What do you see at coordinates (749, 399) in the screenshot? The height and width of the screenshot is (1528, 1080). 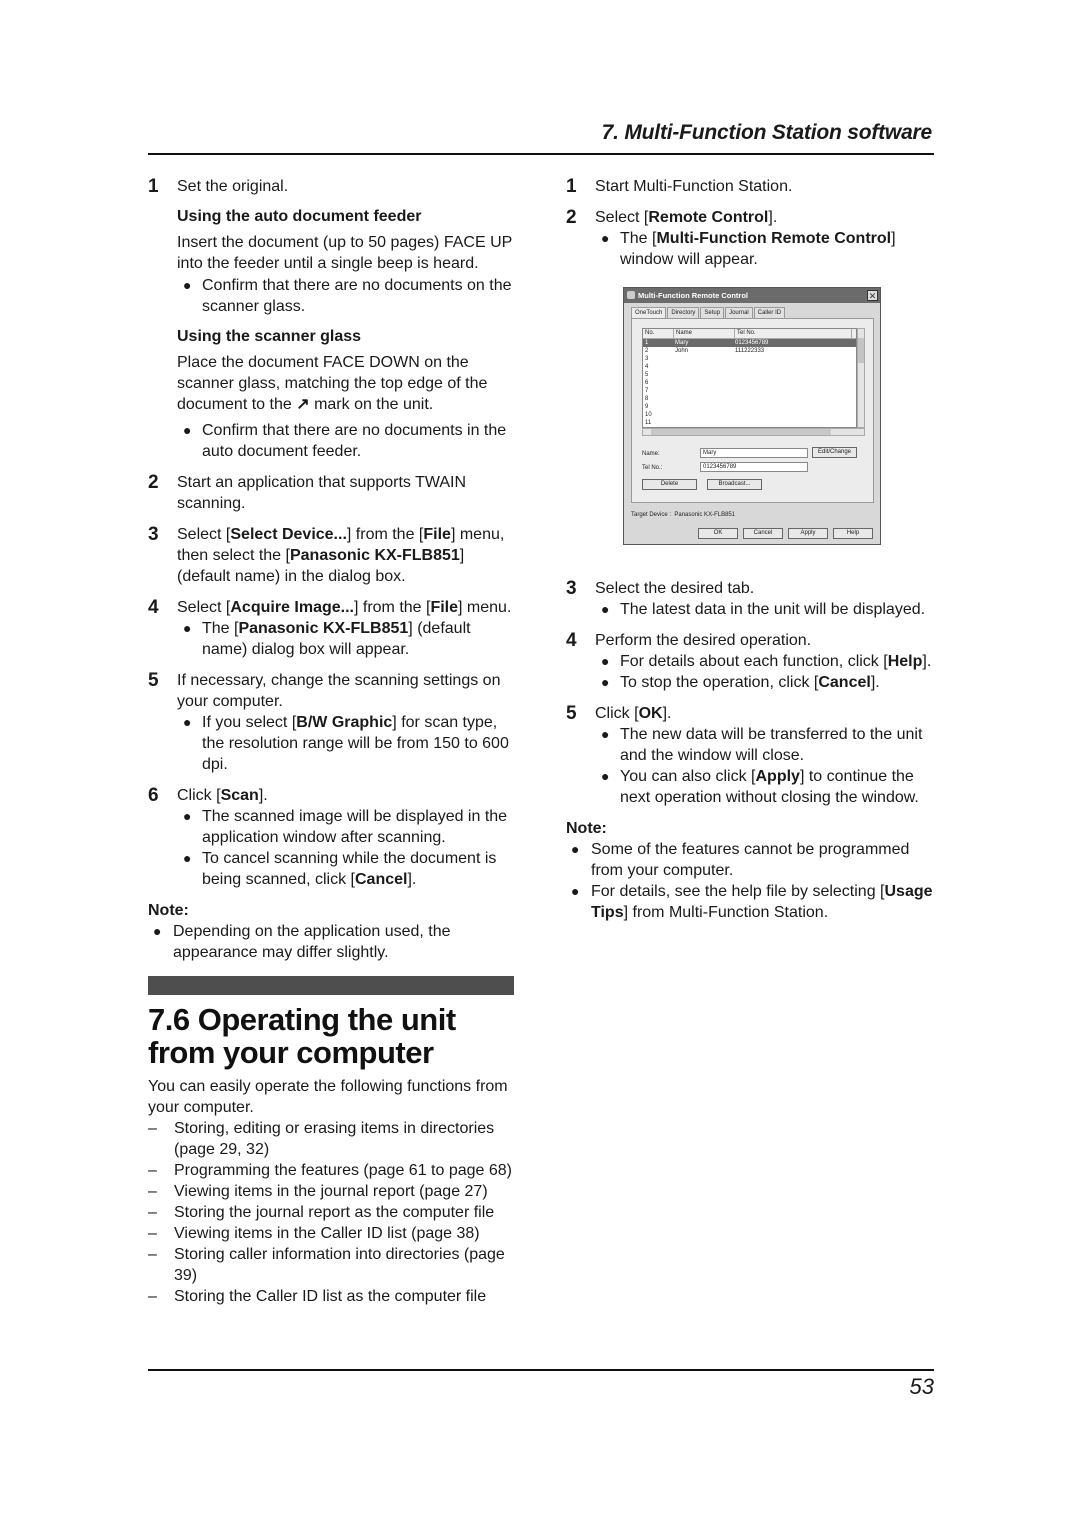 I see `list-row: 8` at bounding box center [749, 399].